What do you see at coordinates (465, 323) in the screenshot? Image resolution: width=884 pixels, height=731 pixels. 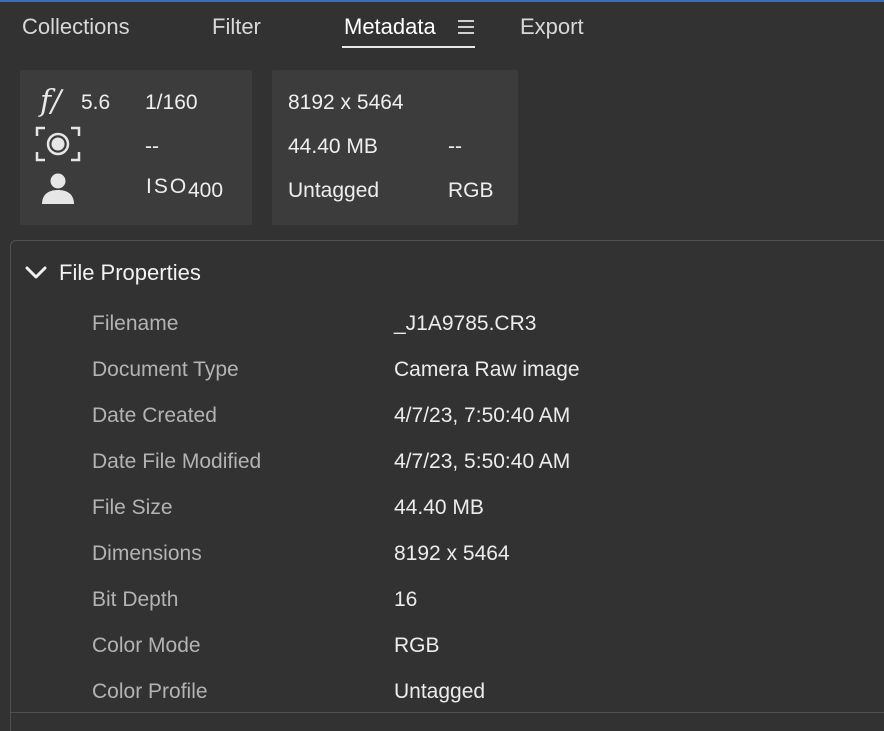 I see `property-value: _J1A9785.CR3` at bounding box center [465, 323].